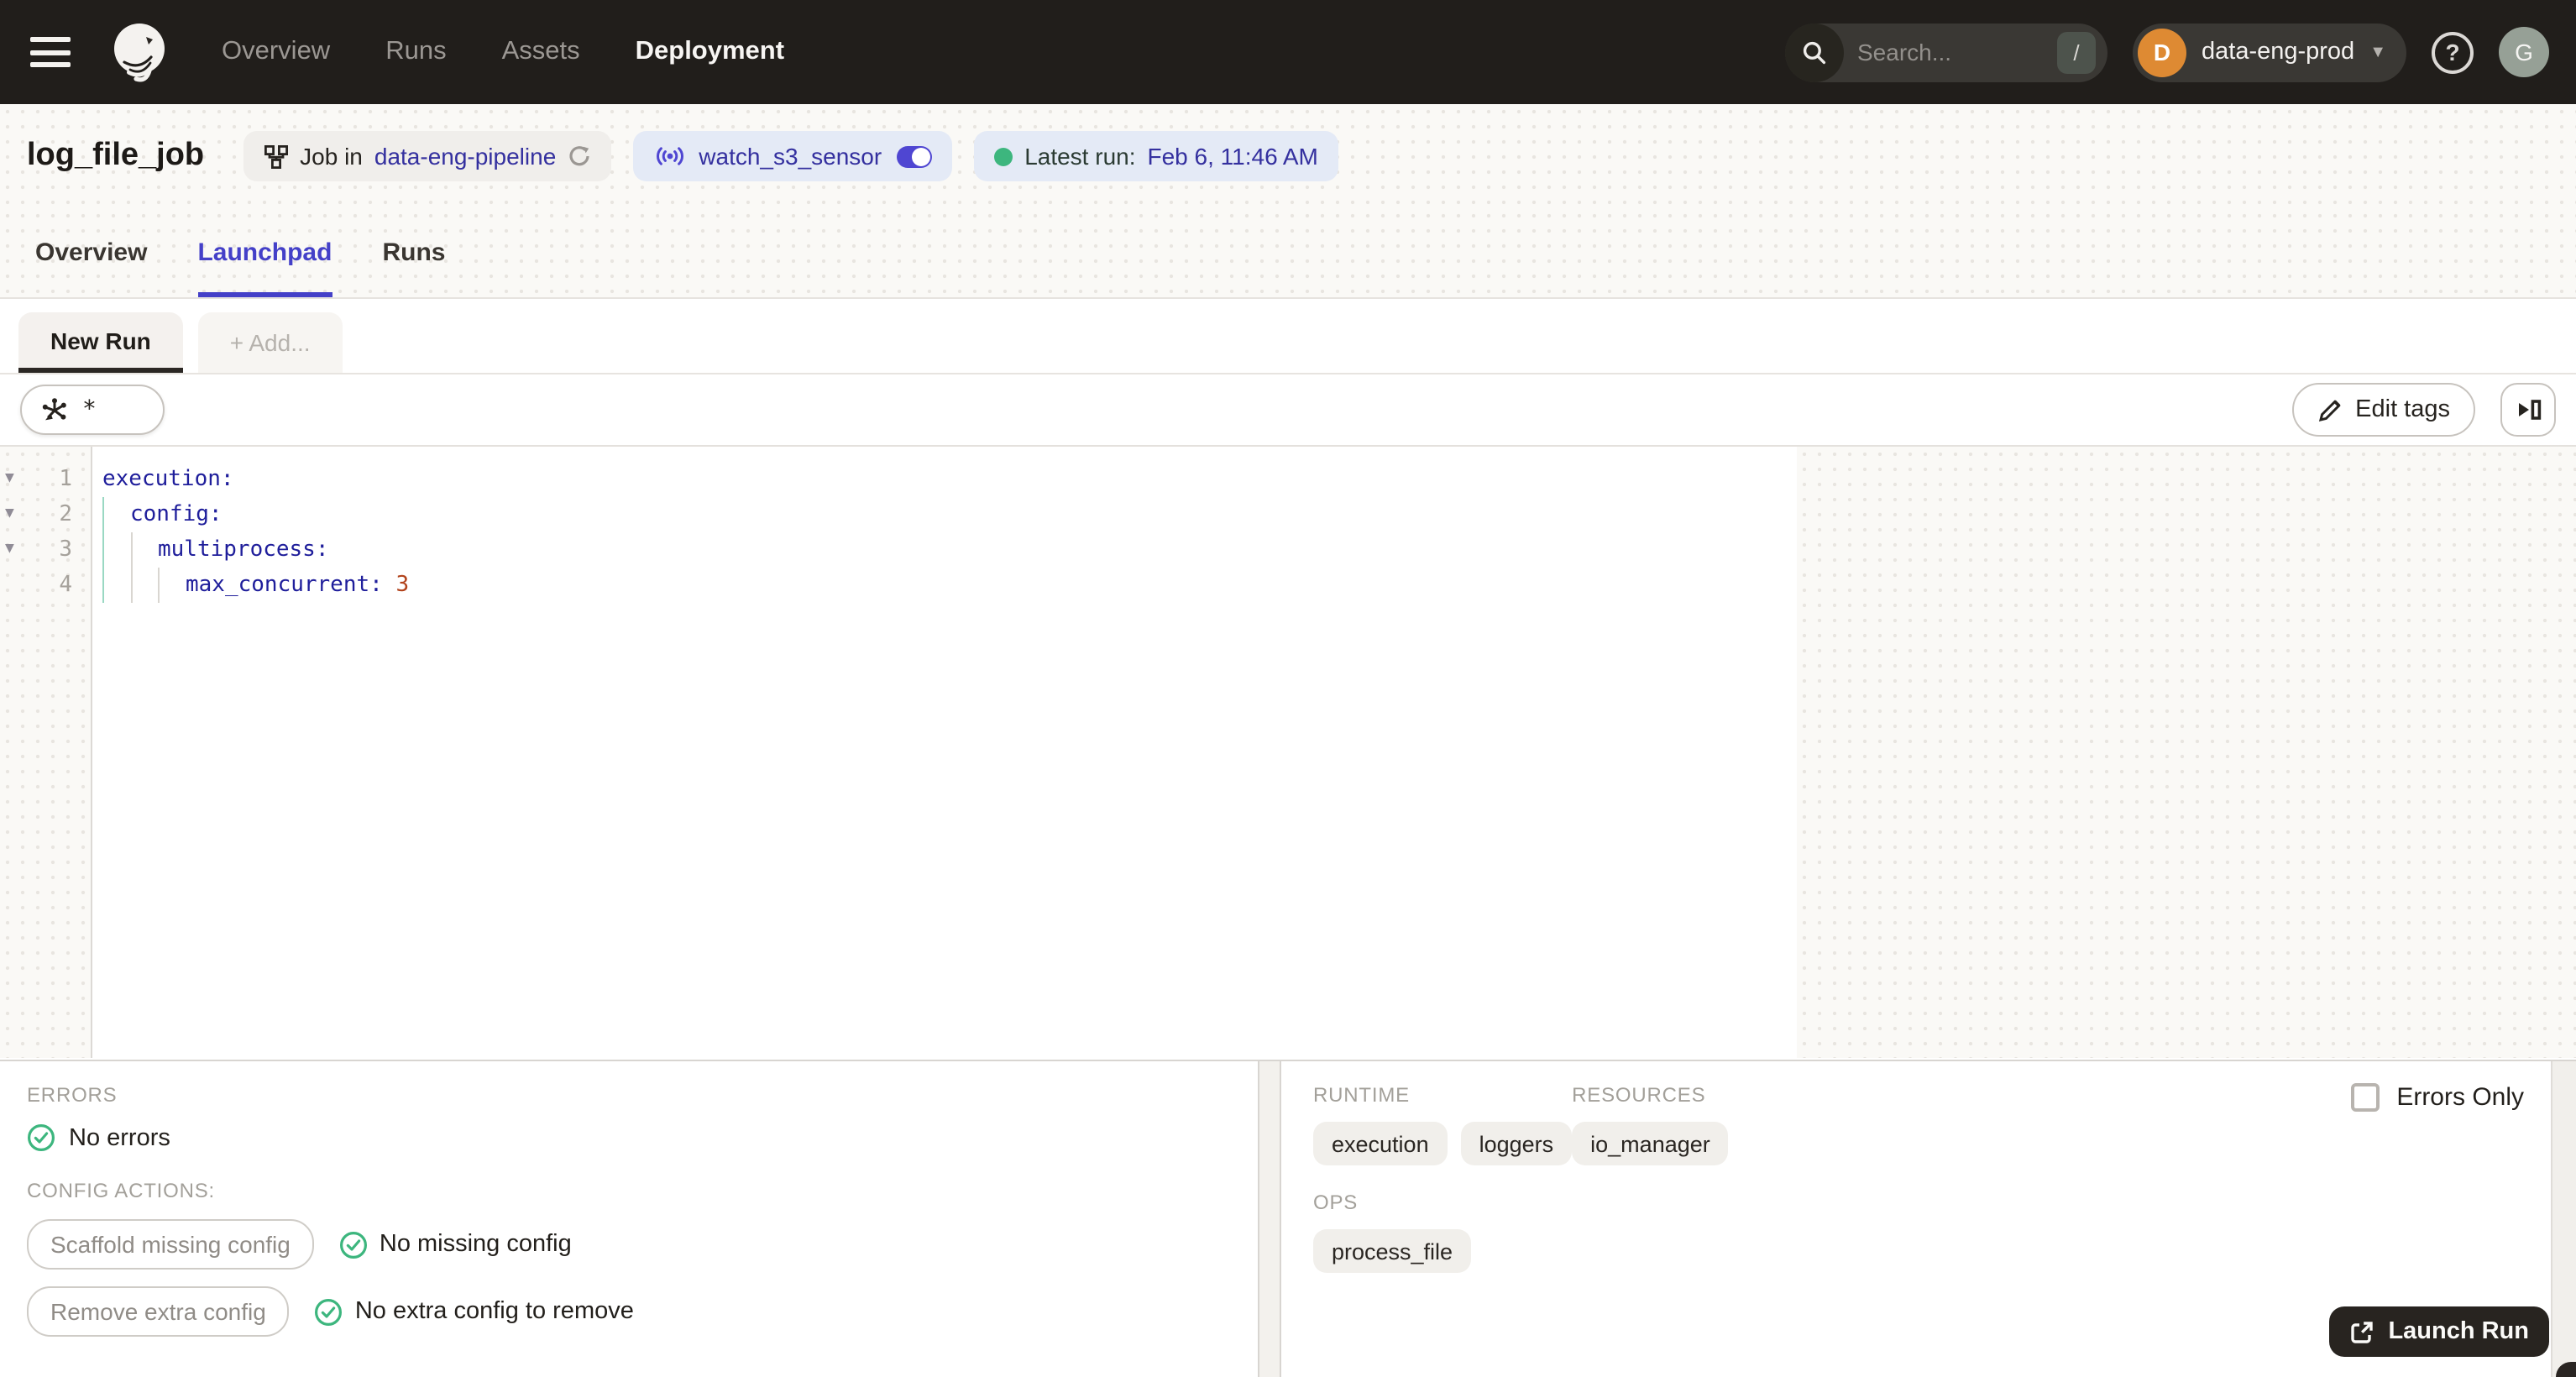 The height and width of the screenshot is (1377, 2576). Describe the element at coordinates (2453, 52) in the screenshot. I see `help-icon: ?` at that location.